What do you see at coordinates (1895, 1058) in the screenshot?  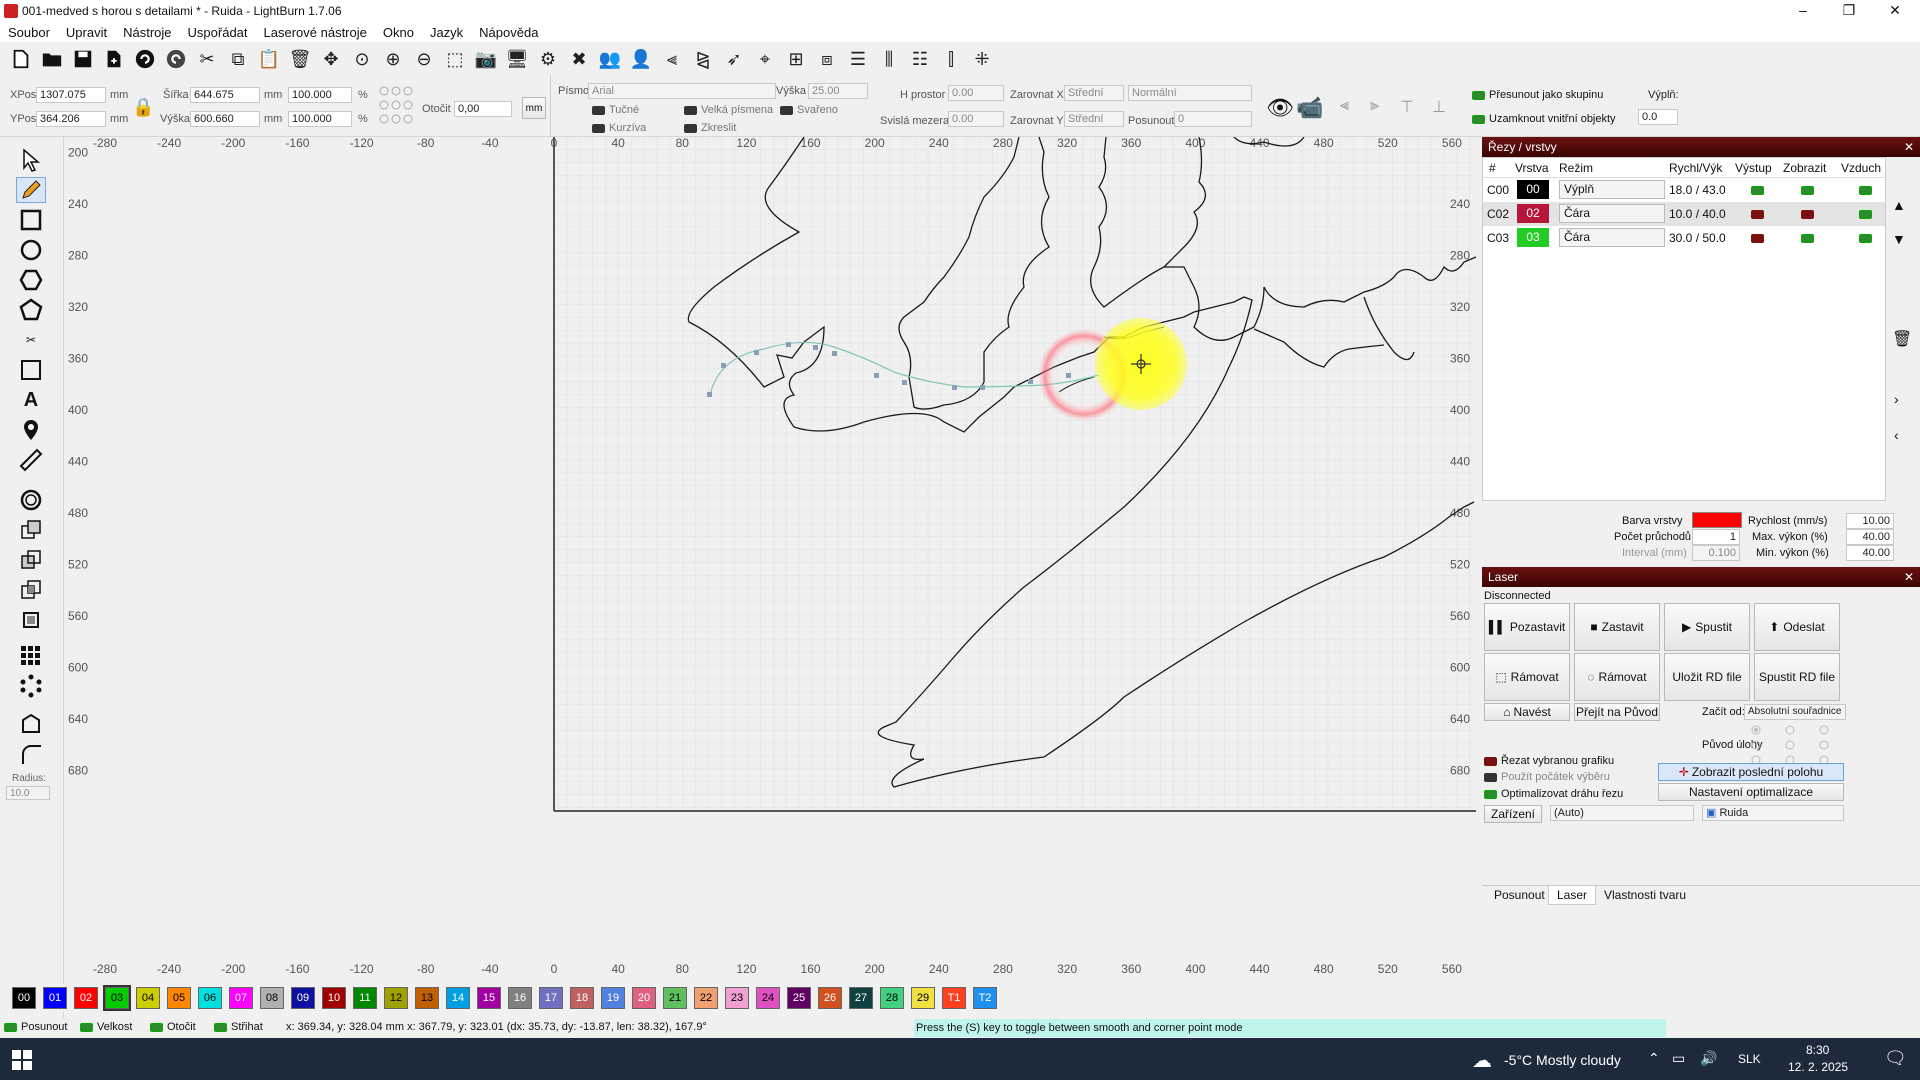 I see `notifications-icon: 🗨` at bounding box center [1895, 1058].